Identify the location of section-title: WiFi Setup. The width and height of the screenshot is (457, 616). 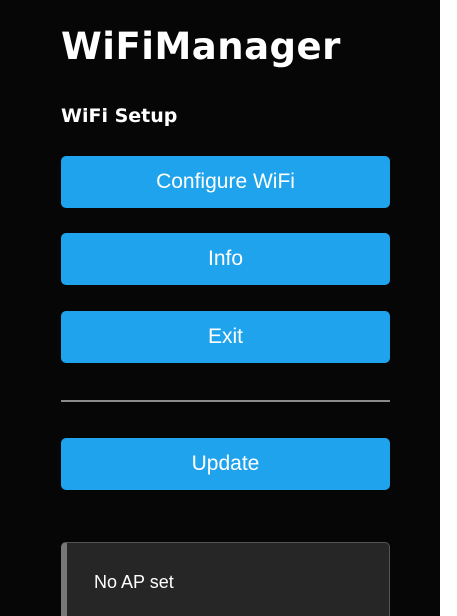
(119, 116).